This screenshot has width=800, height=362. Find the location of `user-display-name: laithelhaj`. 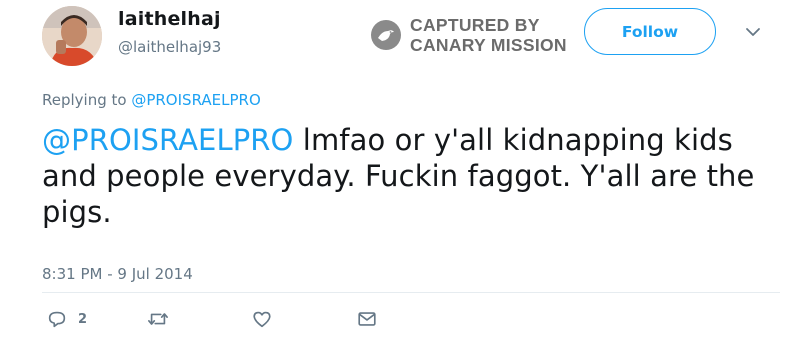

user-display-name: laithelhaj is located at coordinates (169, 19).